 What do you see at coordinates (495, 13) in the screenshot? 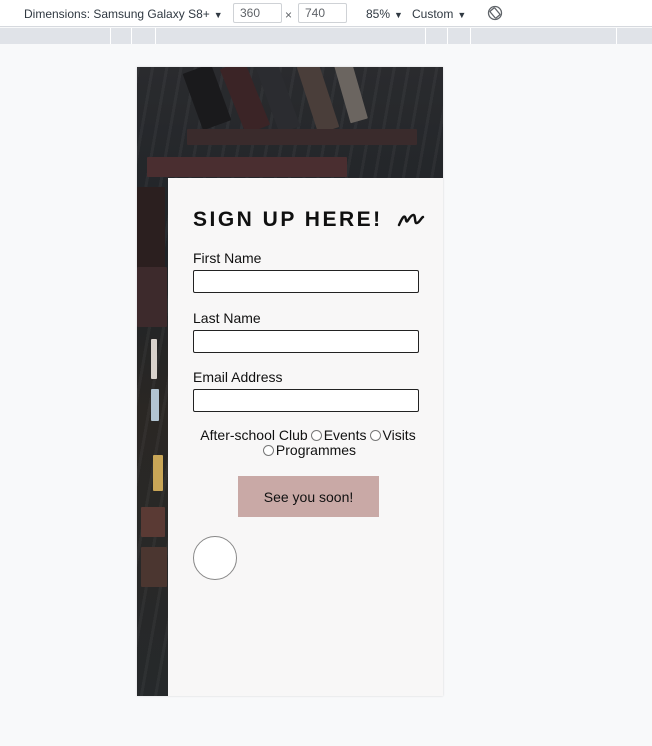
I see `rotate-icon` at bounding box center [495, 13].